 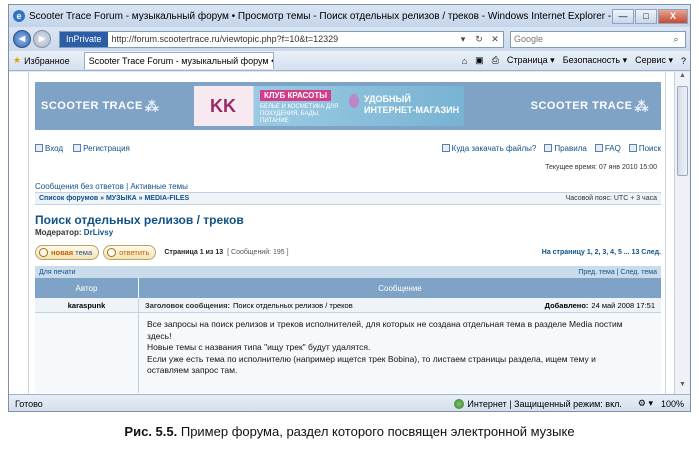 What do you see at coordinates (565, 148) in the screenshot?
I see `rules-link: Правила` at bounding box center [565, 148].